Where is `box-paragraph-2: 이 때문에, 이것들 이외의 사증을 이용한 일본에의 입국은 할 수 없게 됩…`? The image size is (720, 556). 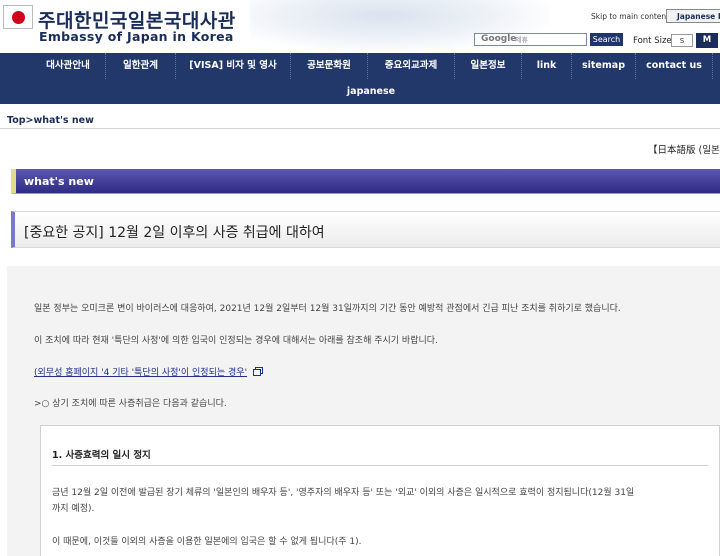 box-paragraph-2: 이 때문에, 이것들 이외의 사증을 이용한 일본에의 입국은 할 수 없게 됩… is located at coordinates (207, 542).